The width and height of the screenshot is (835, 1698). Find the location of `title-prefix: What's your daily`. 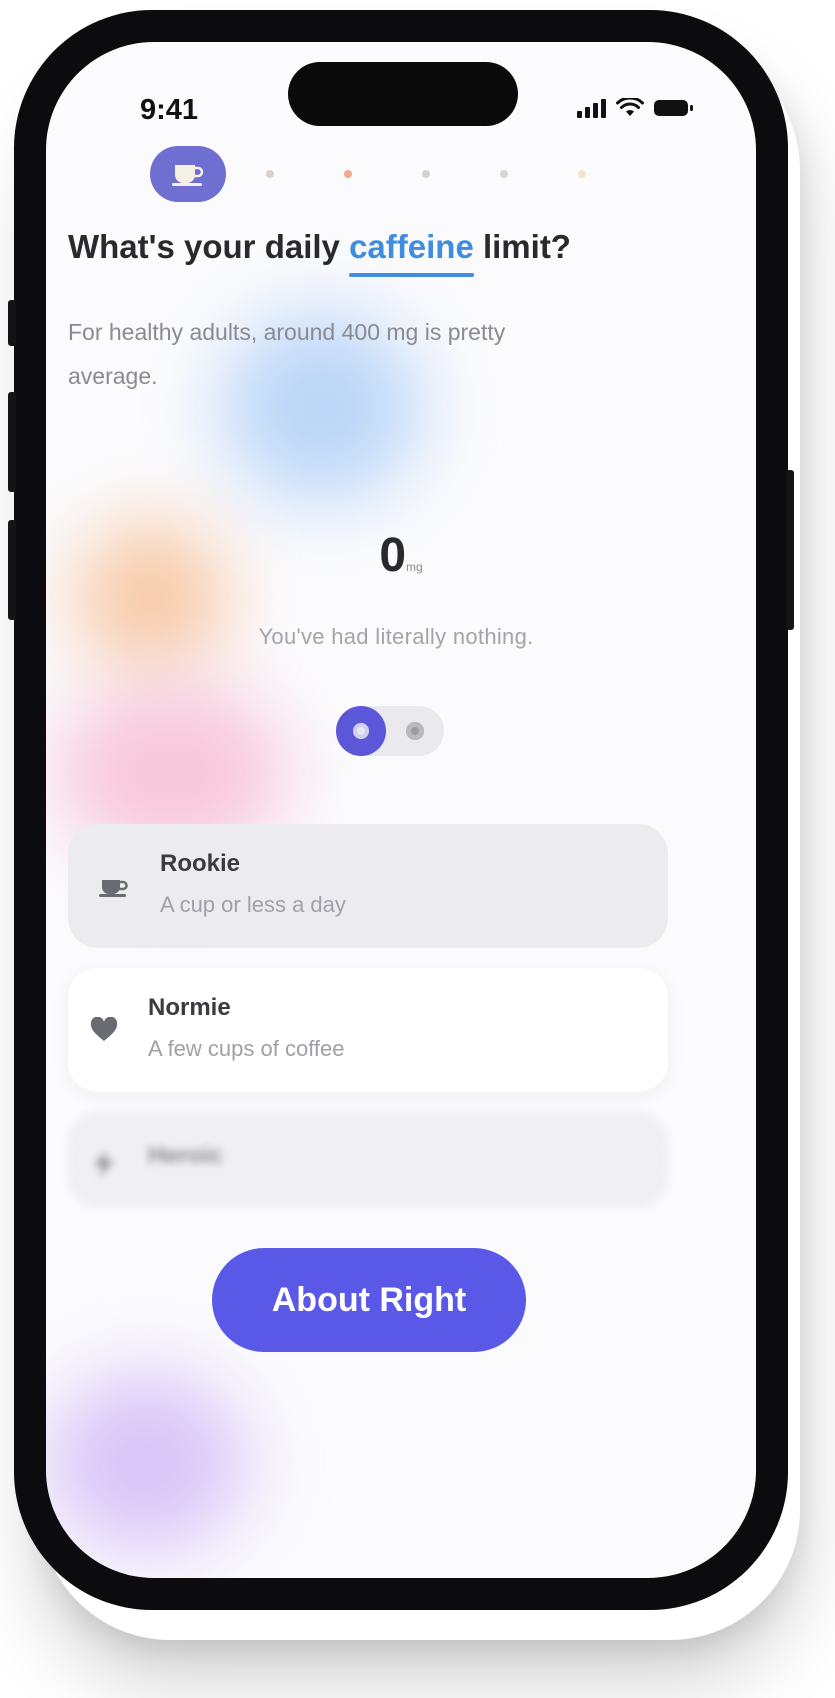

title-prefix: What's your daily is located at coordinates (209, 246).